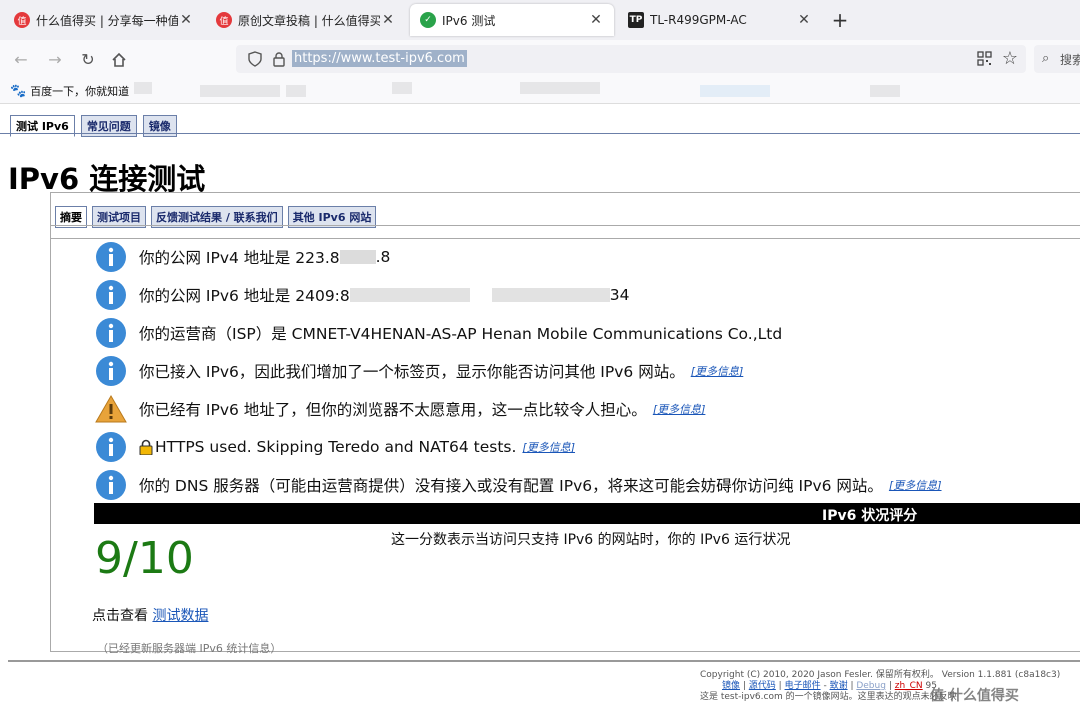  What do you see at coordinates (383, 257) in the screenshot?
I see `result-text: .8` at bounding box center [383, 257].